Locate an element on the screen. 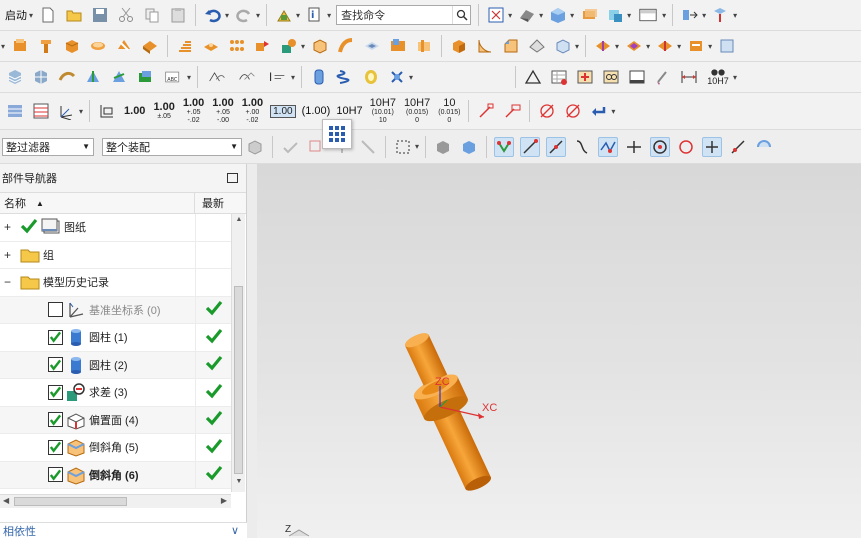  split-body-icon is located at coordinates (398, 46).